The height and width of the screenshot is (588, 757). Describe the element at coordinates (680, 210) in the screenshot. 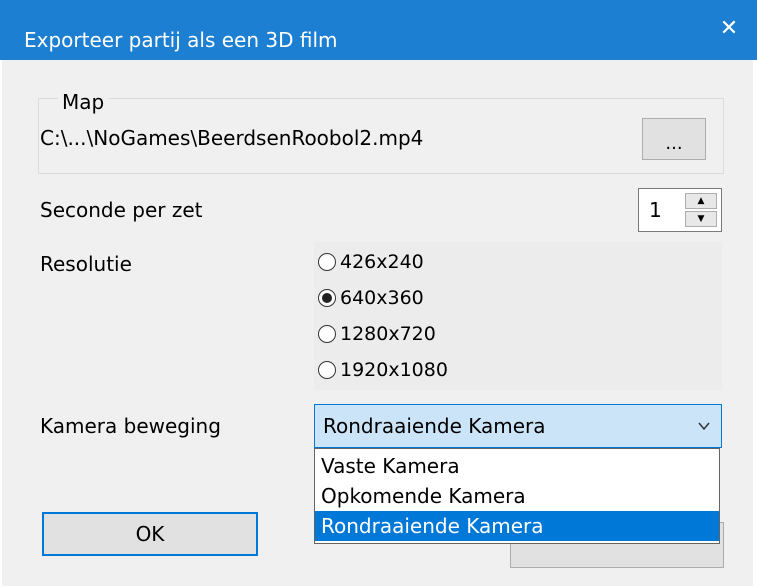

I see `seconds-stepper: 1 ▲ ▼` at that location.